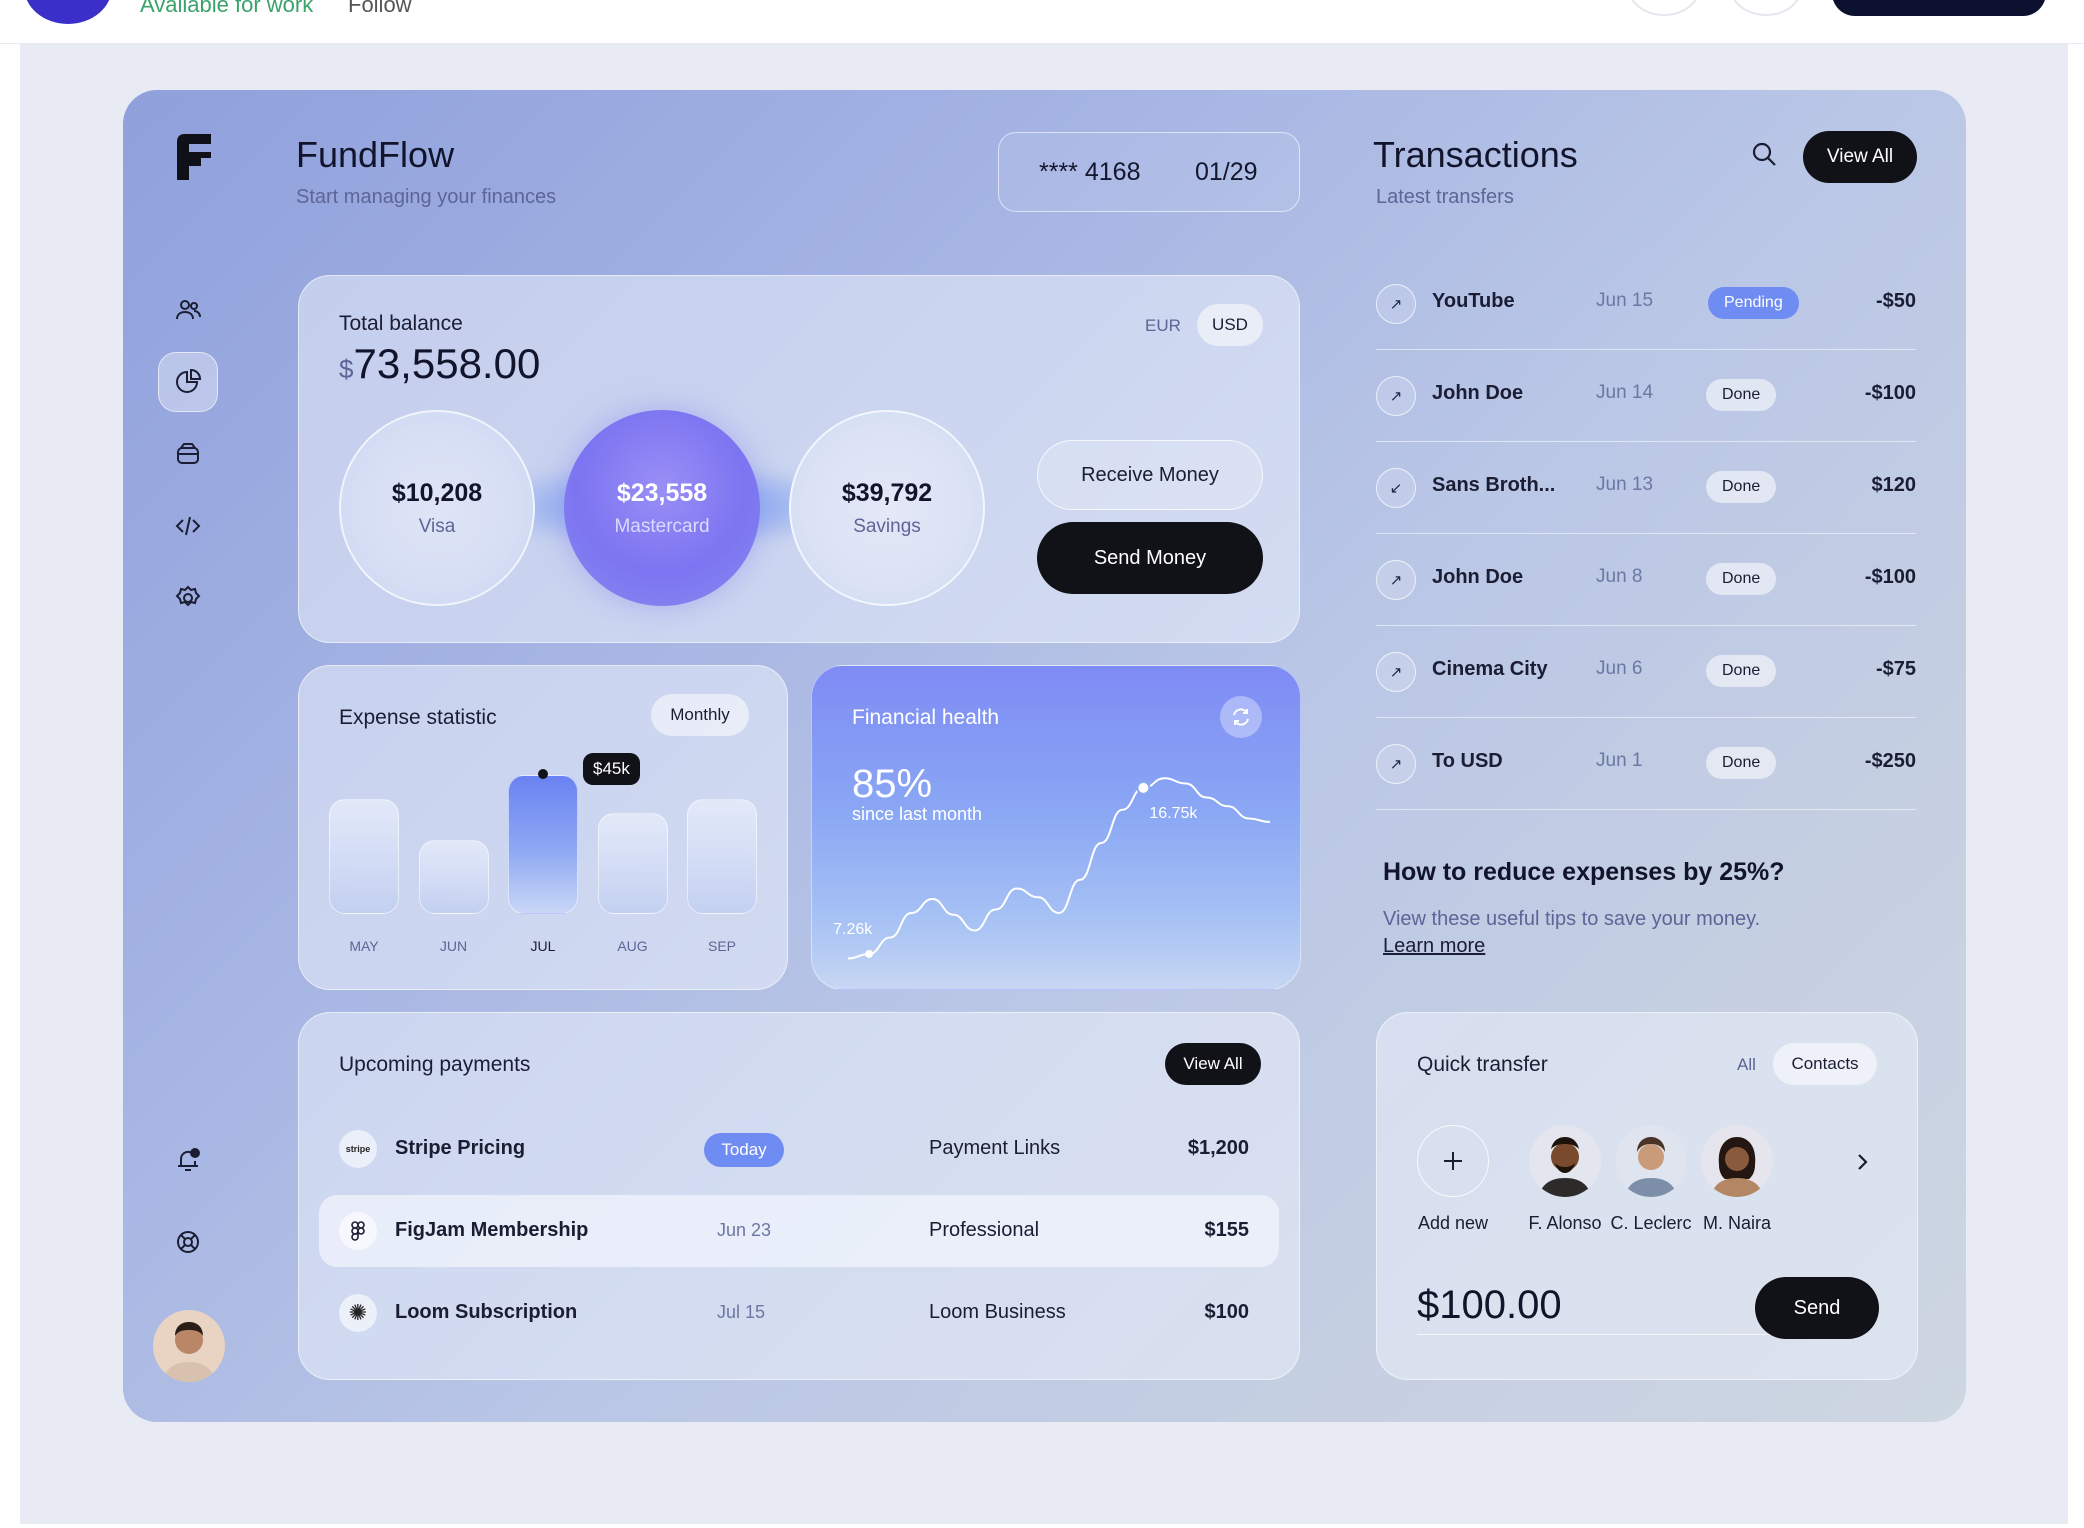 The image size is (2084, 1528). I want to click on expense-bars: $45k, so click(544, 833).